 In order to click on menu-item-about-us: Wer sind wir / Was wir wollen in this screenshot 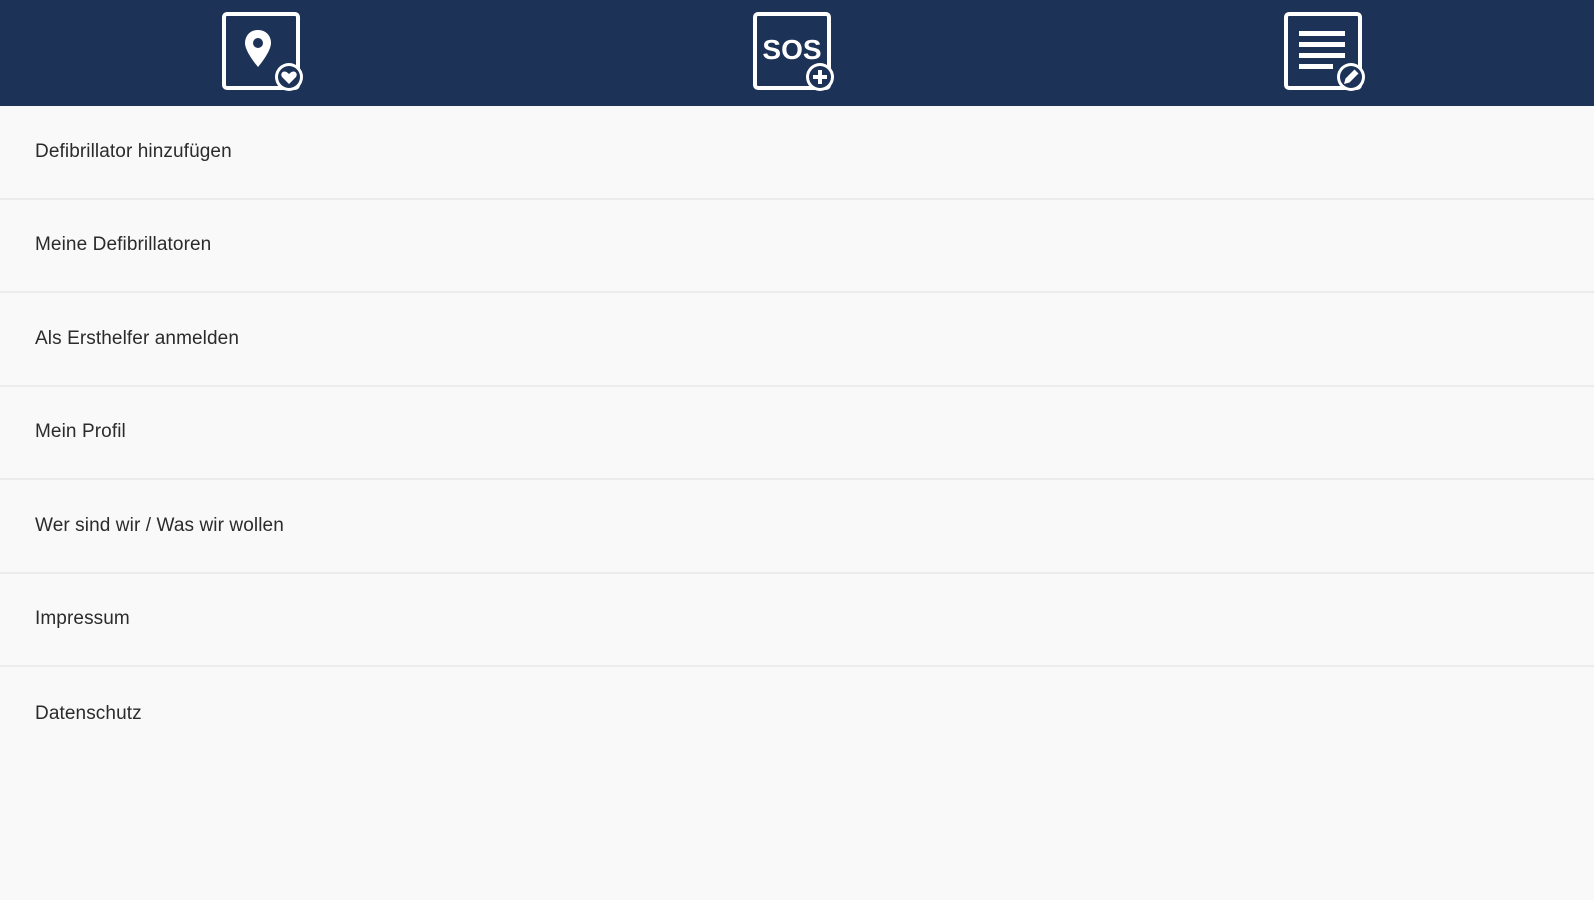, I will do `click(797, 527)`.